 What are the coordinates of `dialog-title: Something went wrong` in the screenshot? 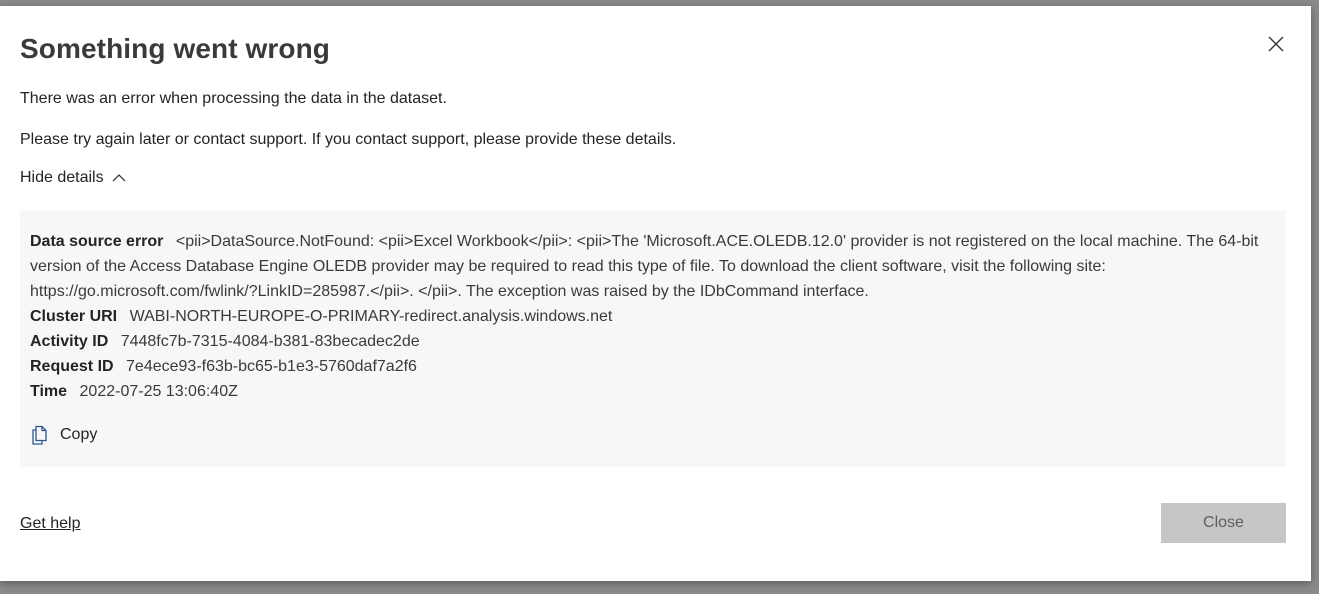 It's located at (175, 48).